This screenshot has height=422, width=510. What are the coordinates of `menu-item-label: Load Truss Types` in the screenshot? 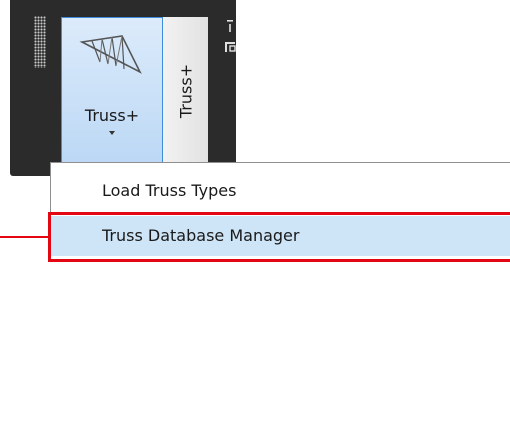 It's located at (169, 190).